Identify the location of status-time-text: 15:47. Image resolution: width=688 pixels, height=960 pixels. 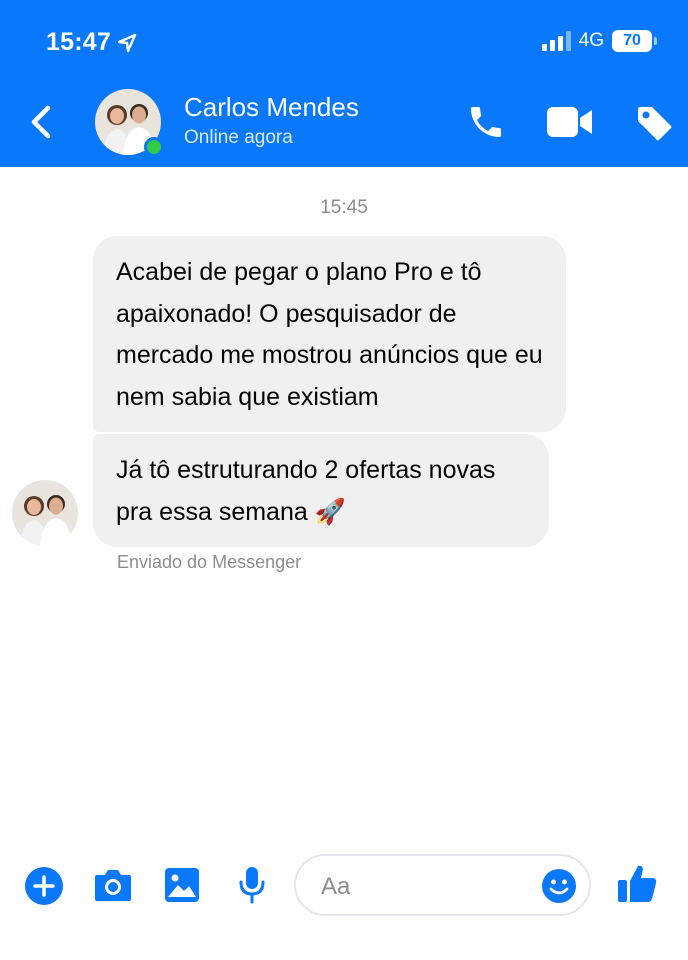
(78, 42).